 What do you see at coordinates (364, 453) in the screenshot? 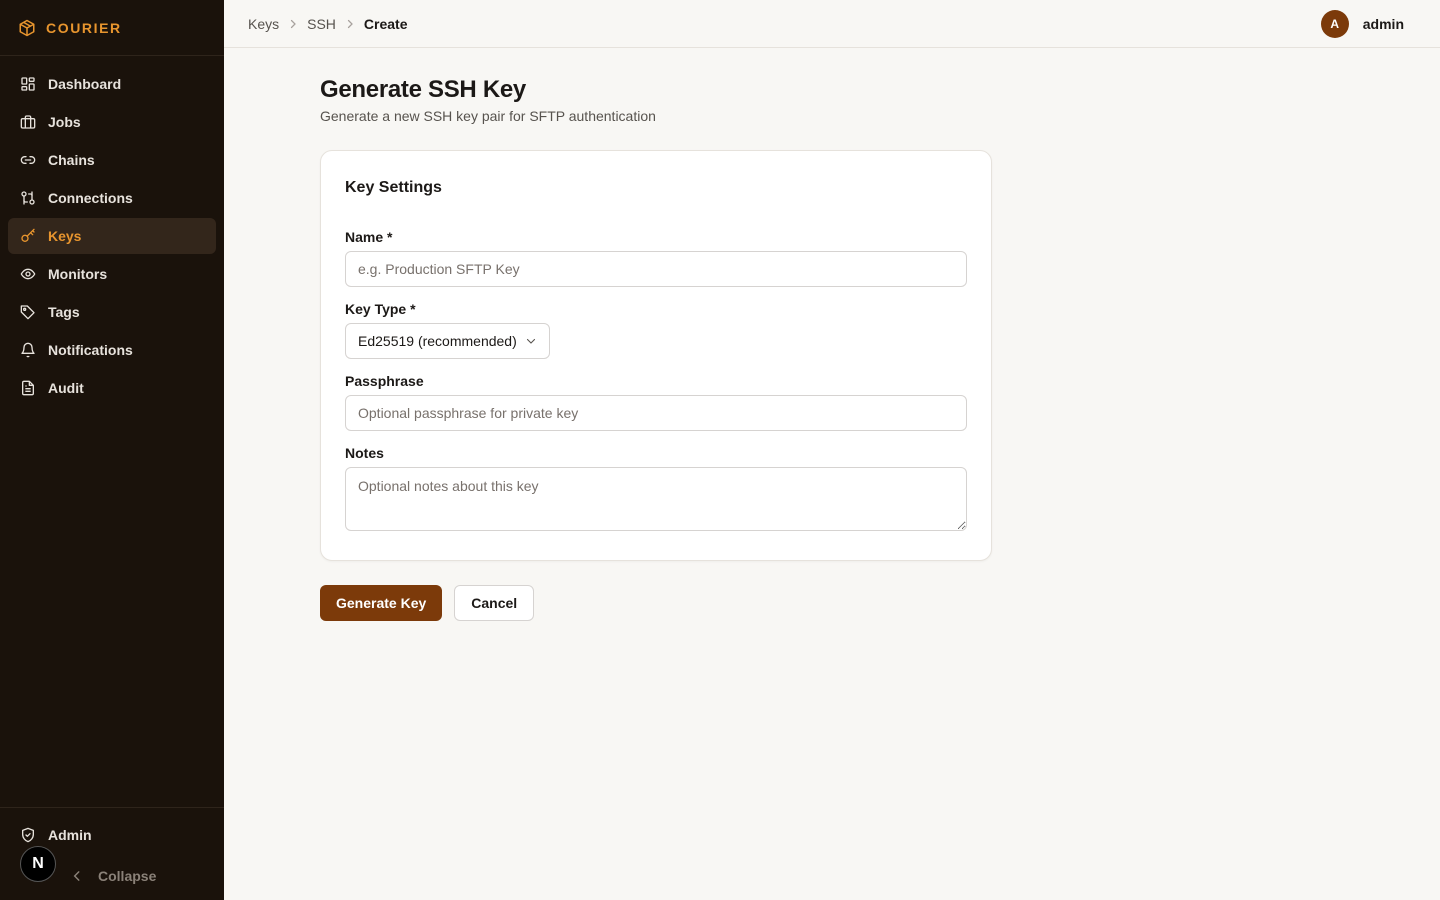
I see `notes-label: Notes` at bounding box center [364, 453].